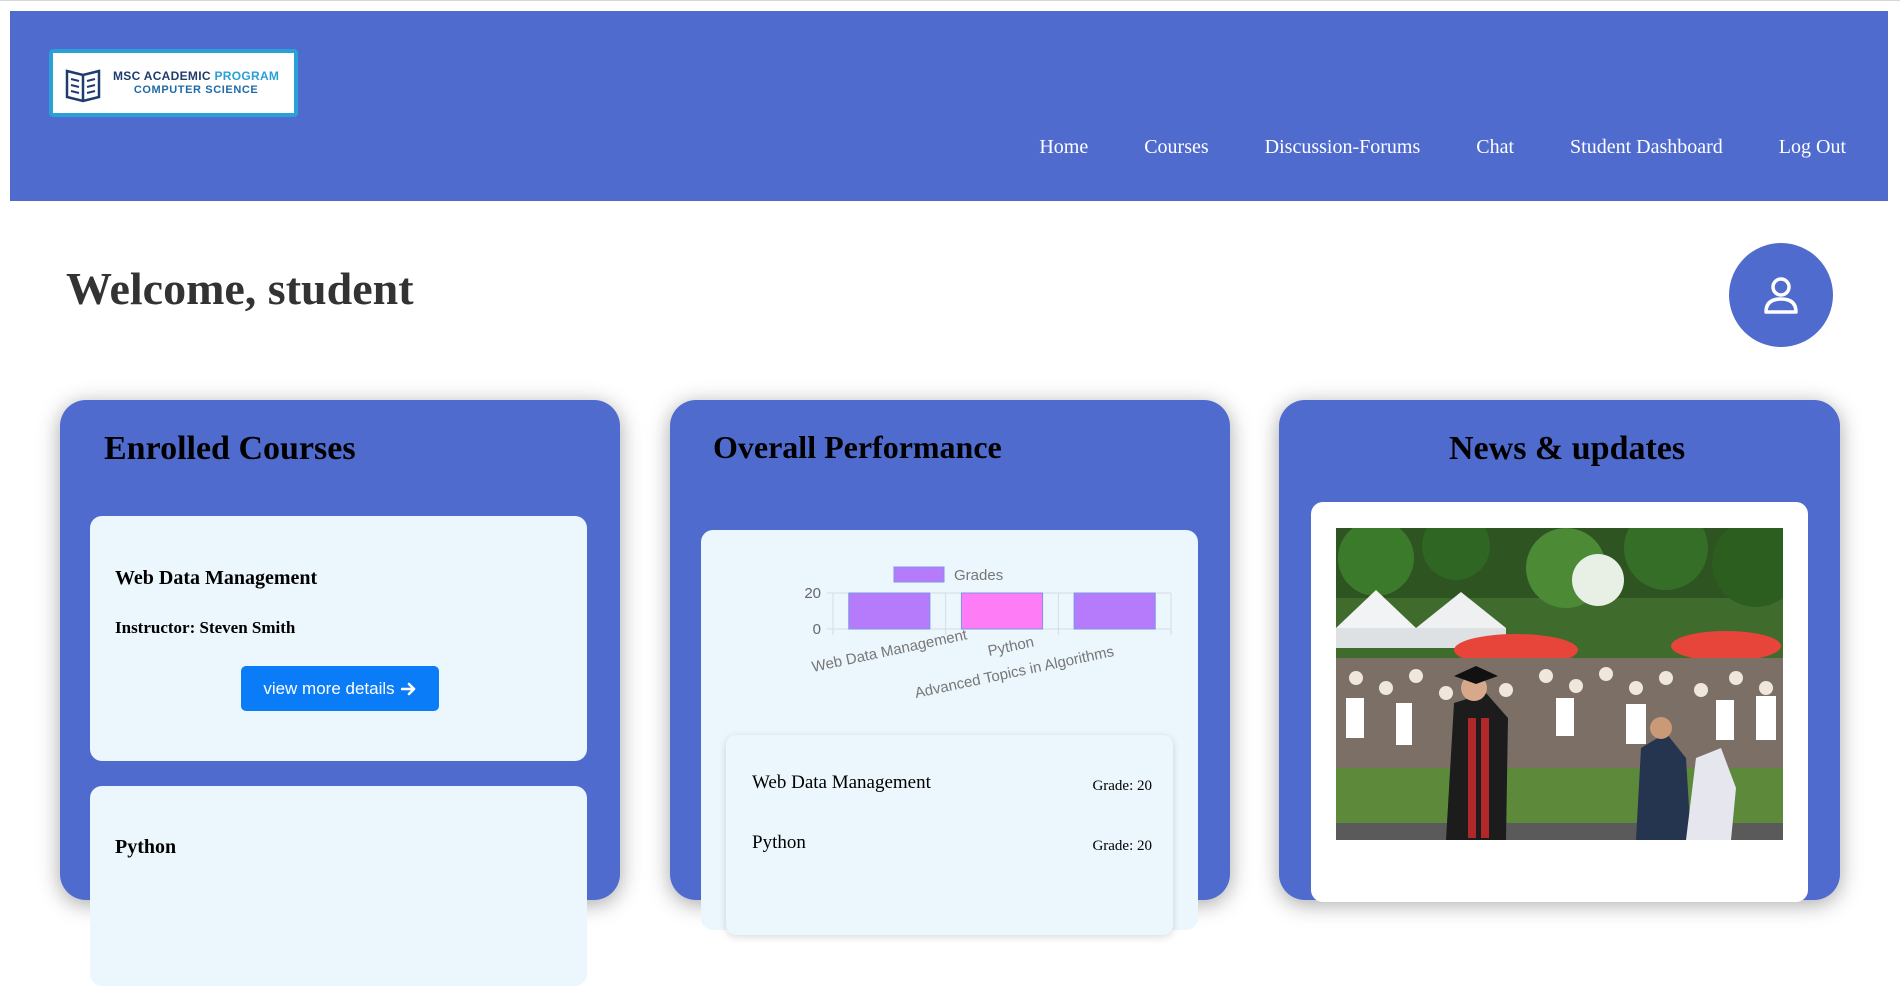 The height and width of the screenshot is (986, 1900). Describe the element at coordinates (407, 688) in the screenshot. I see `arrow-right-icon` at that location.